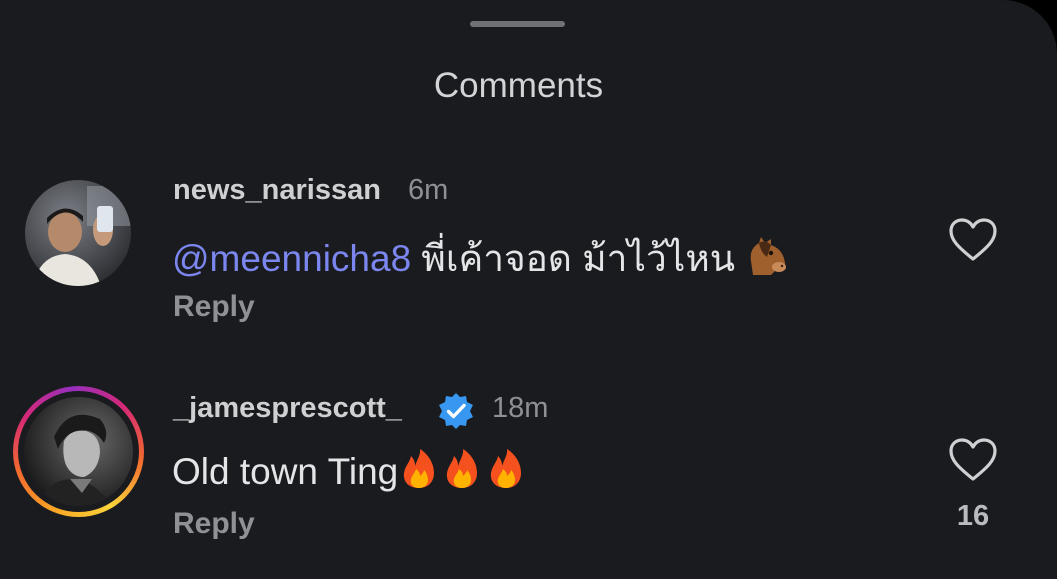  I want to click on mention-link: @meennicha8, so click(291, 258).